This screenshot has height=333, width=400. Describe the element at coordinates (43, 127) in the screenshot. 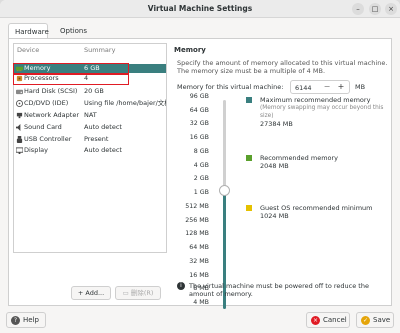

I see `device-name: Sound Card` at that location.